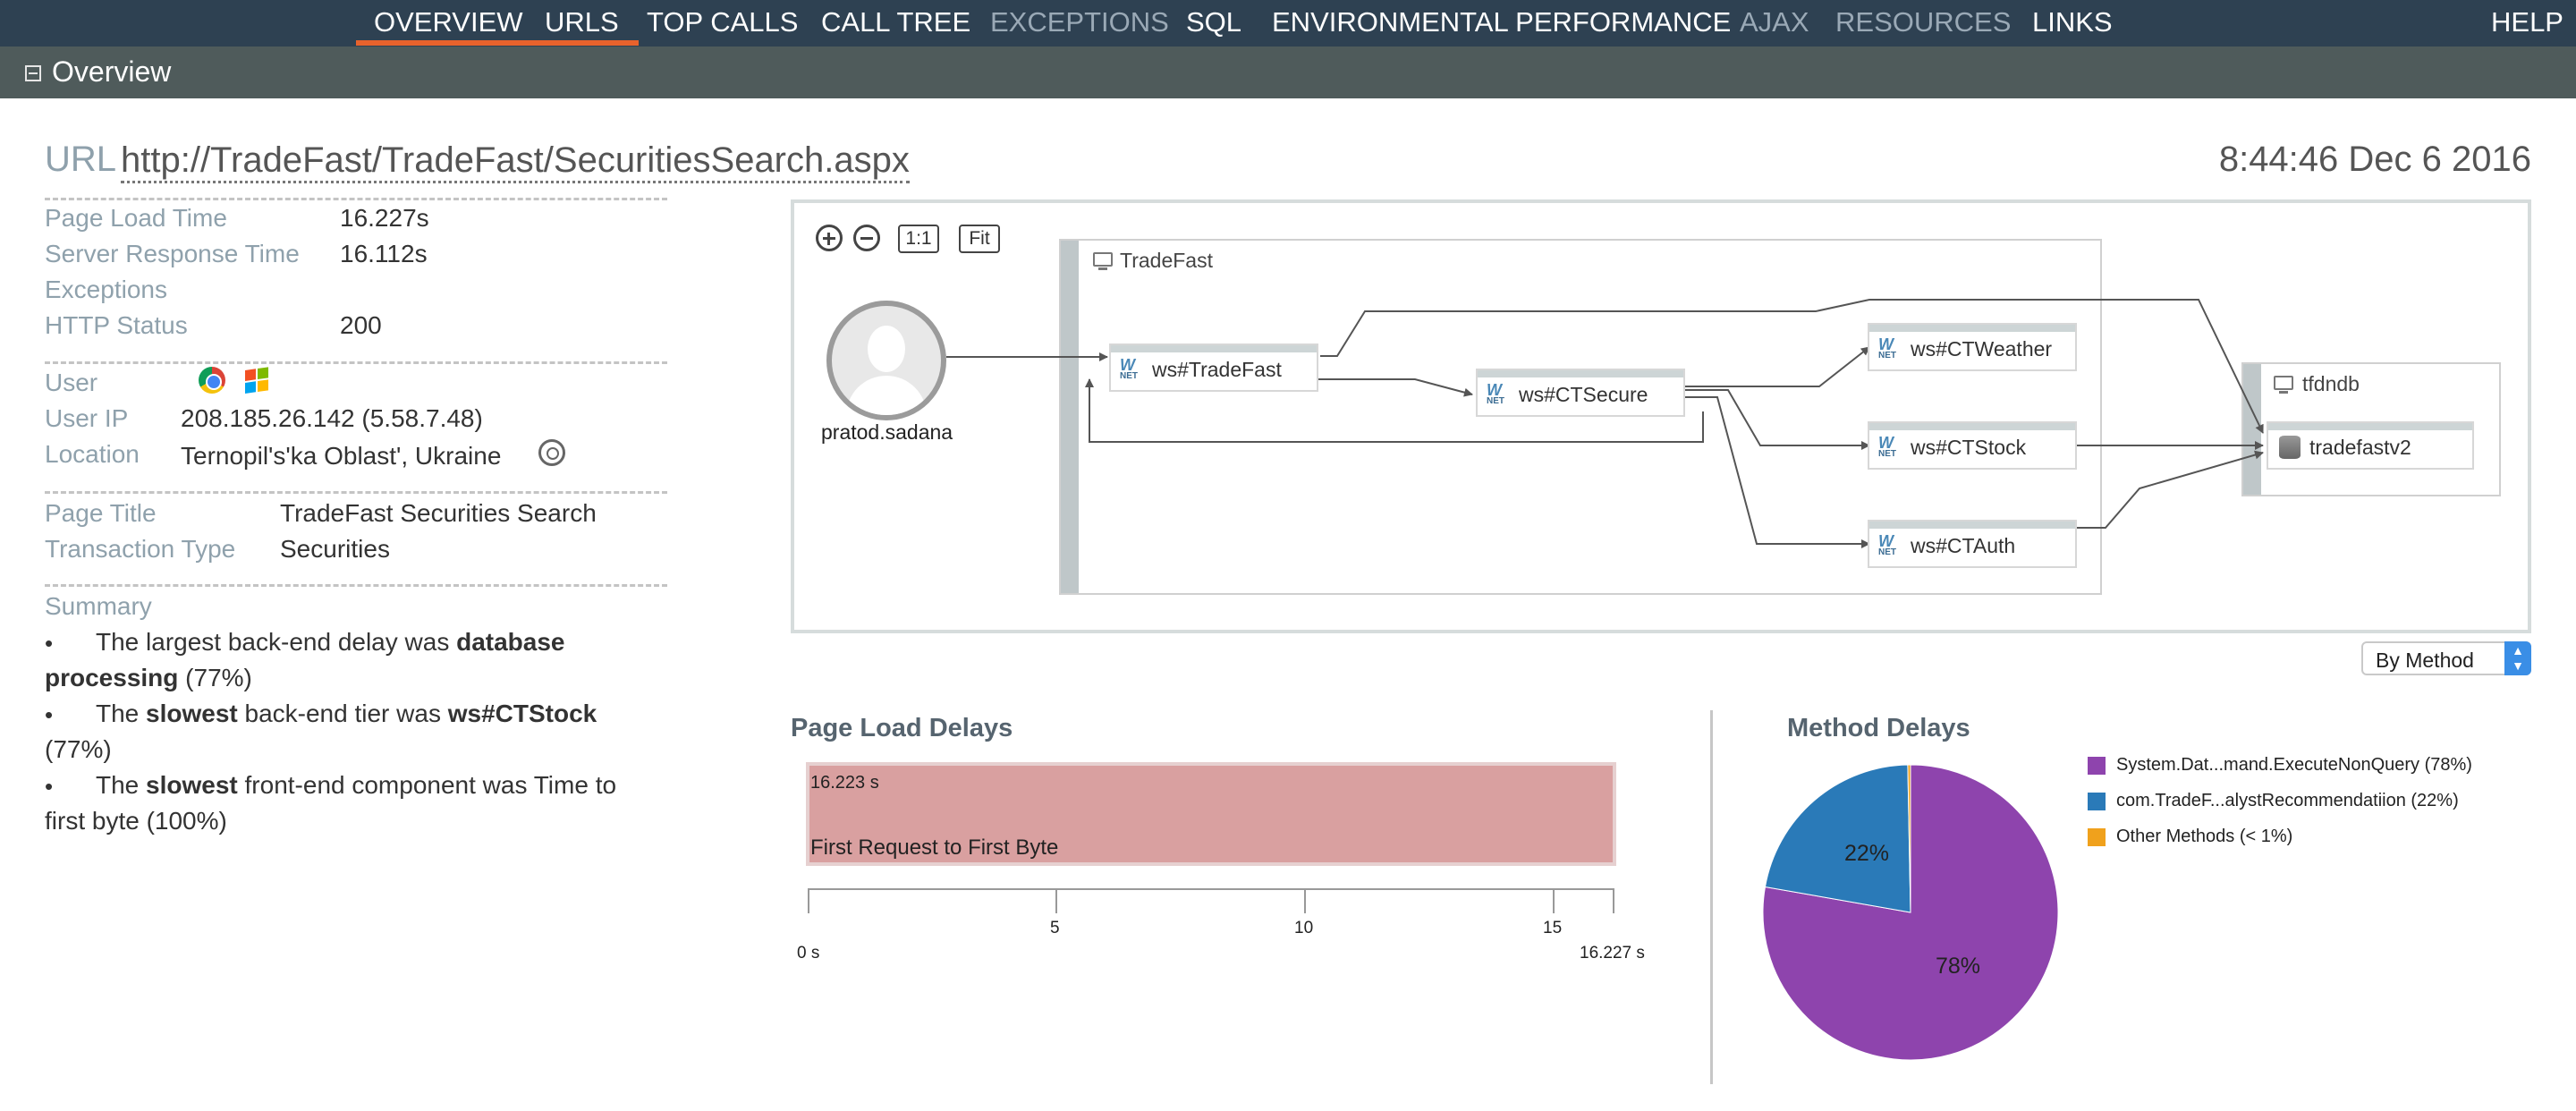 The width and height of the screenshot is (2576, 1111). What do you see at coordinates (2446, 658) in the screenshot?
I see `view-by-select: By Method ▲ ▼` at bounding box center [2446, 658].